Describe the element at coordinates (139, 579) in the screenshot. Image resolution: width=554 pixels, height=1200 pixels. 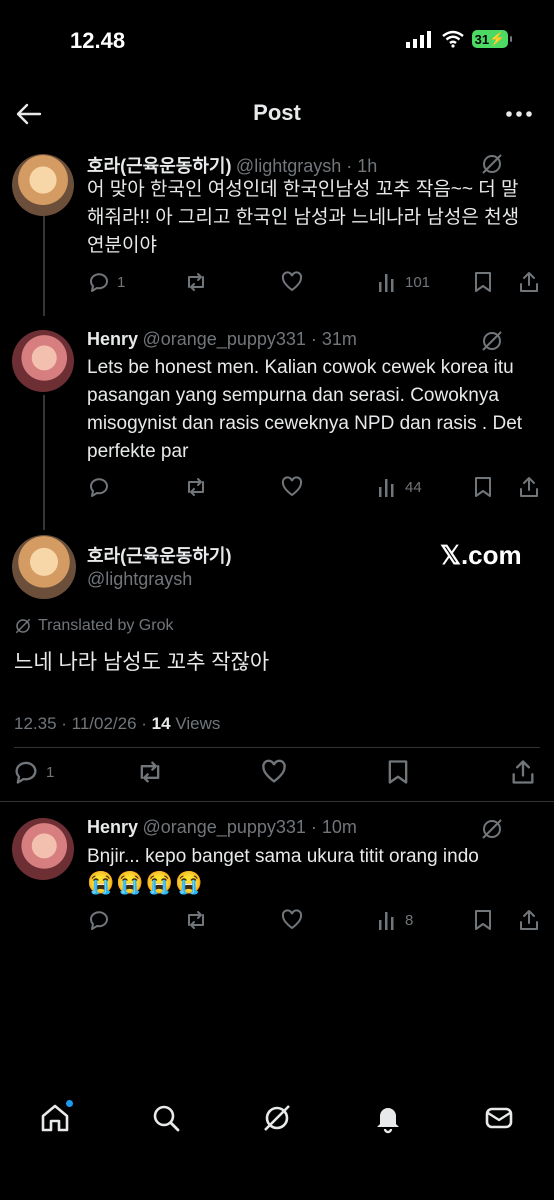
I see `author-handle: @lightgraysh` at that location.